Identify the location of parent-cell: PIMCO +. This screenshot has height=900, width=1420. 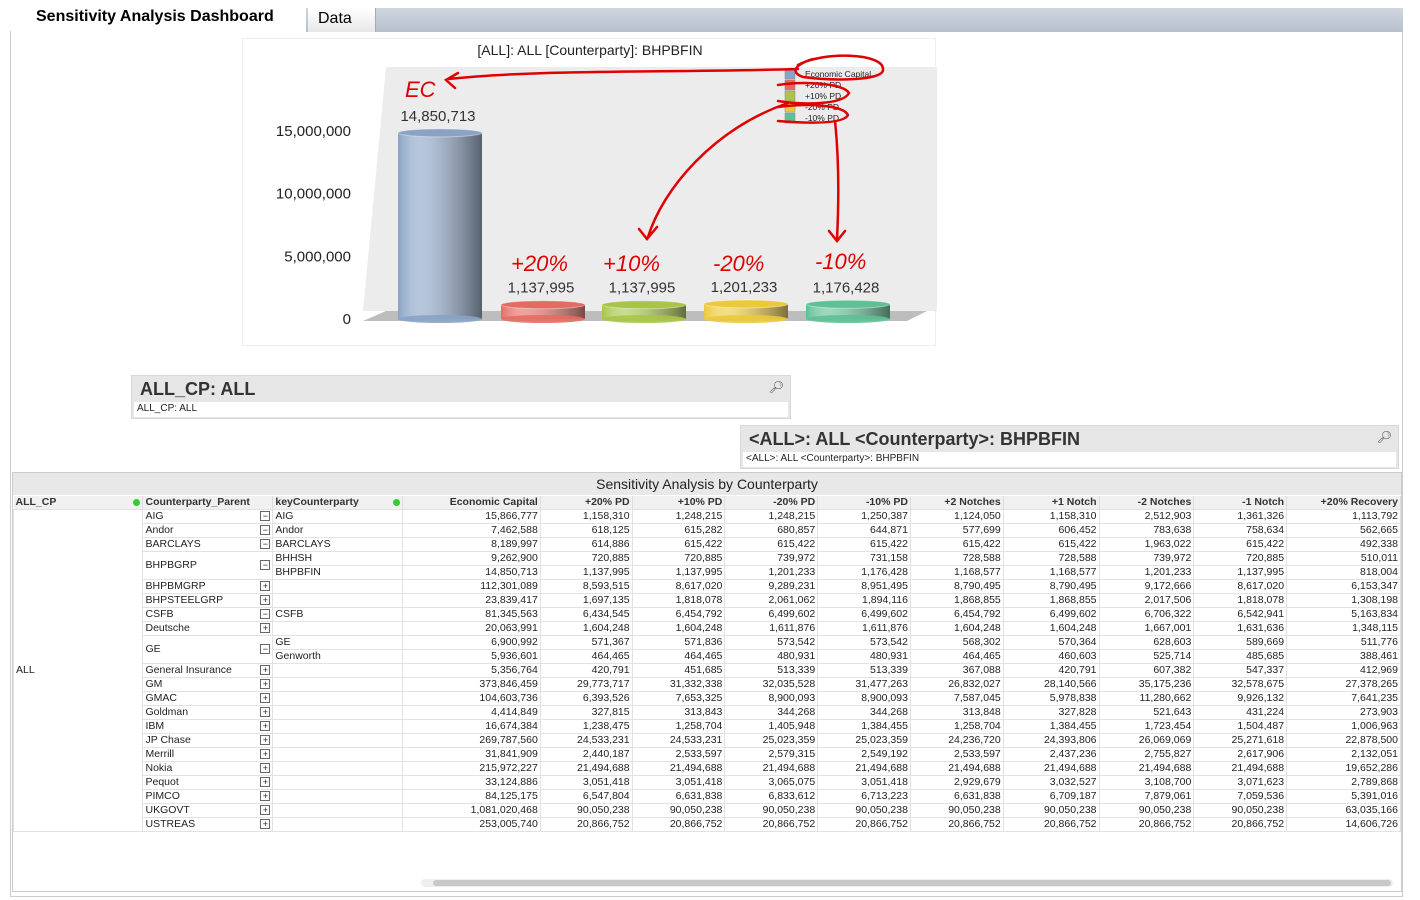
(208, 796).